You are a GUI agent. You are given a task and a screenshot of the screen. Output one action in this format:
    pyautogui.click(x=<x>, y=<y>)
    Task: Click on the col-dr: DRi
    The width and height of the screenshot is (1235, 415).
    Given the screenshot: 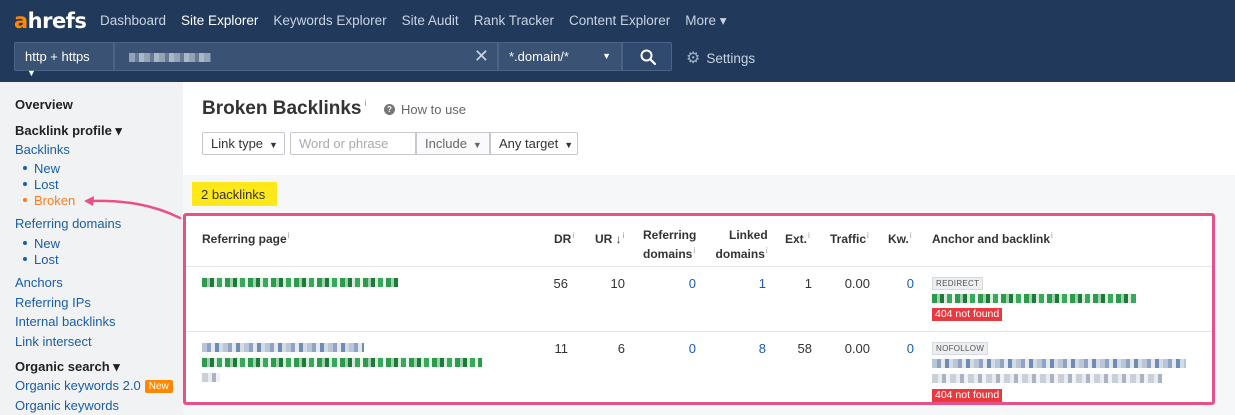 What is the action you would take?
    pyautogui.click(x=564, y=237)
    